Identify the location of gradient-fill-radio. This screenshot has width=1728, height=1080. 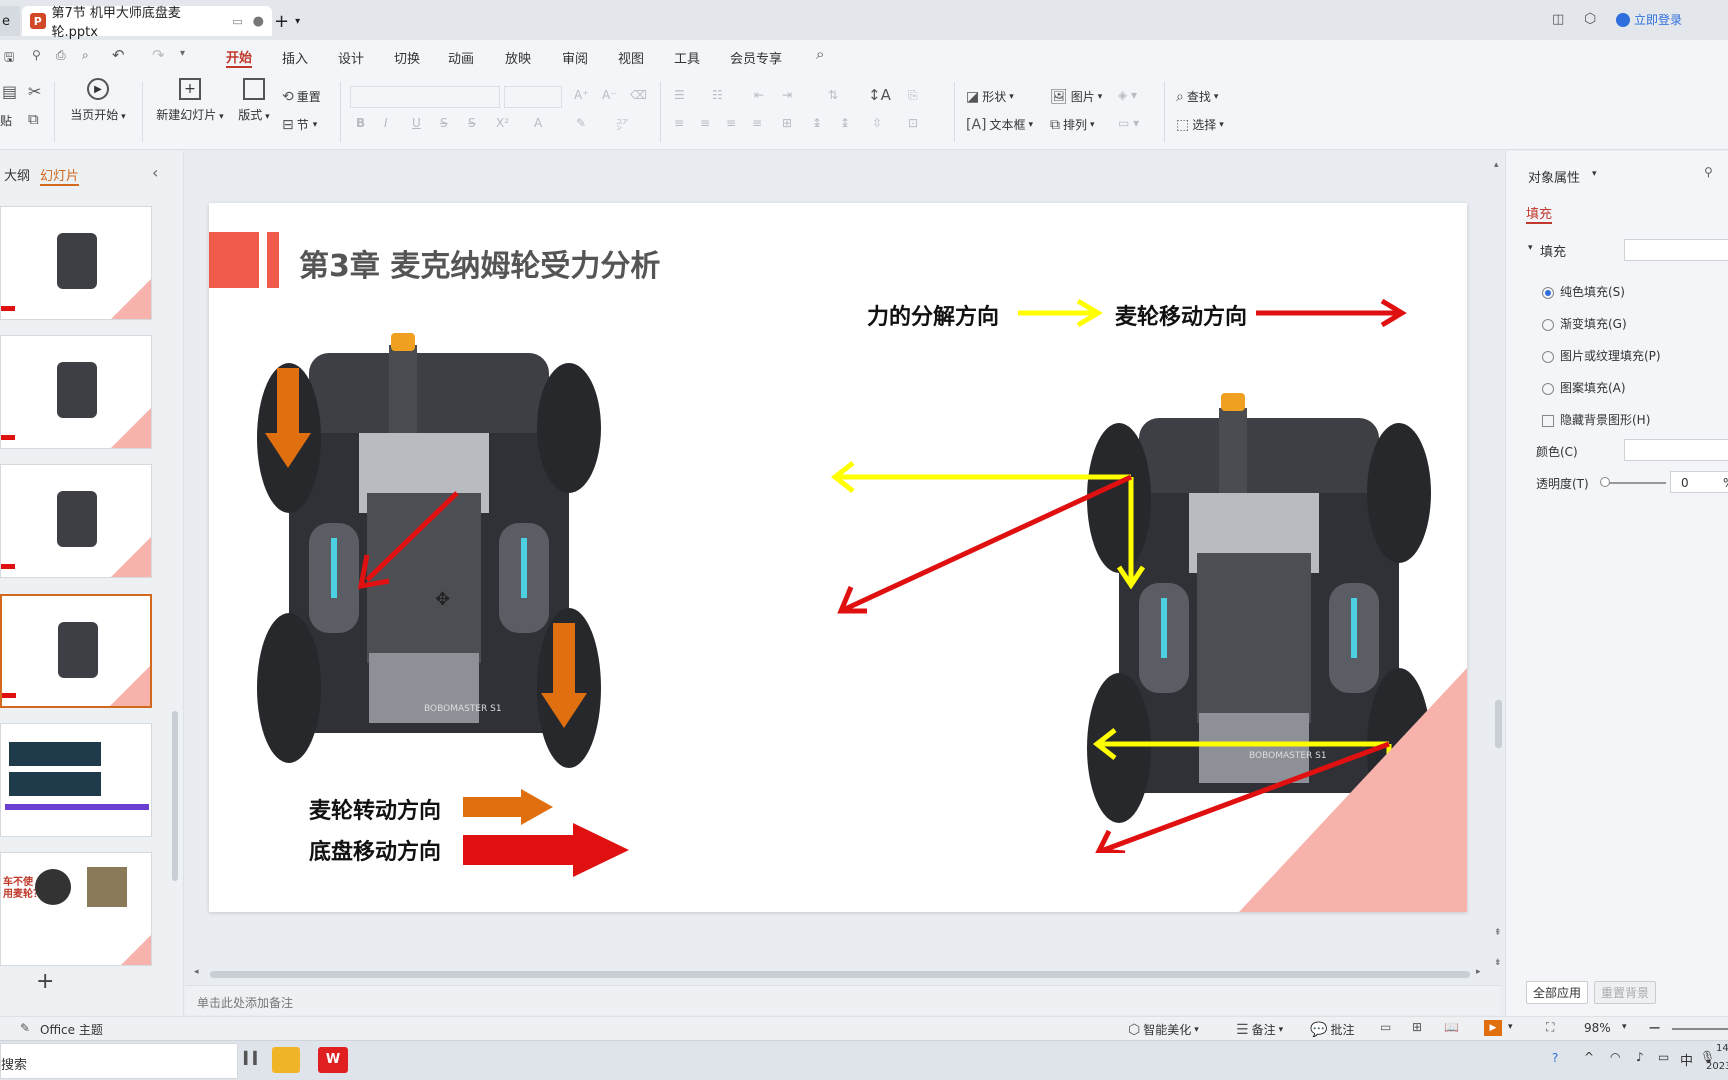
(1548, 324).